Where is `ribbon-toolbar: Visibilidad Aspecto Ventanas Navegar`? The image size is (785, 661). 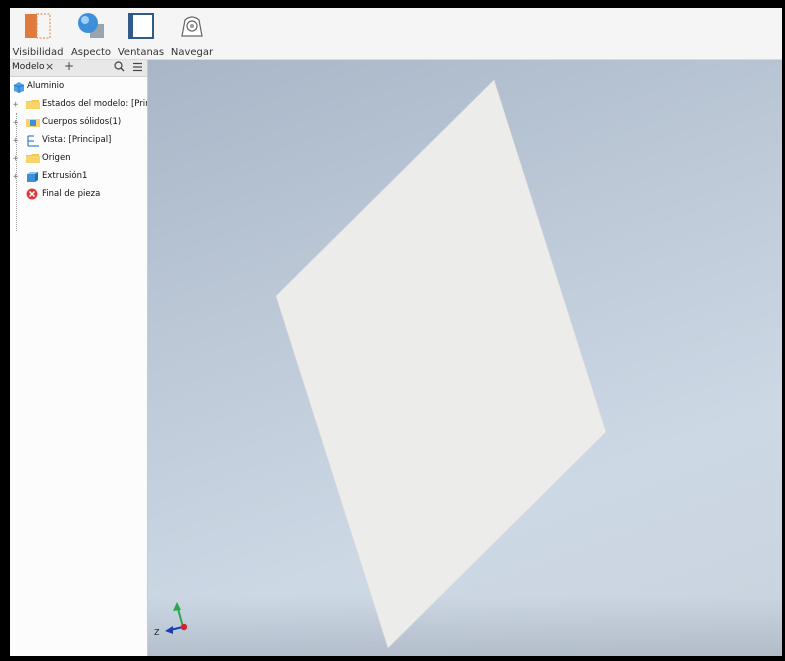 ribbon-toolbar: Visibilidad Aspecto Ventanas Navegar is located at coordinates (396, 34).